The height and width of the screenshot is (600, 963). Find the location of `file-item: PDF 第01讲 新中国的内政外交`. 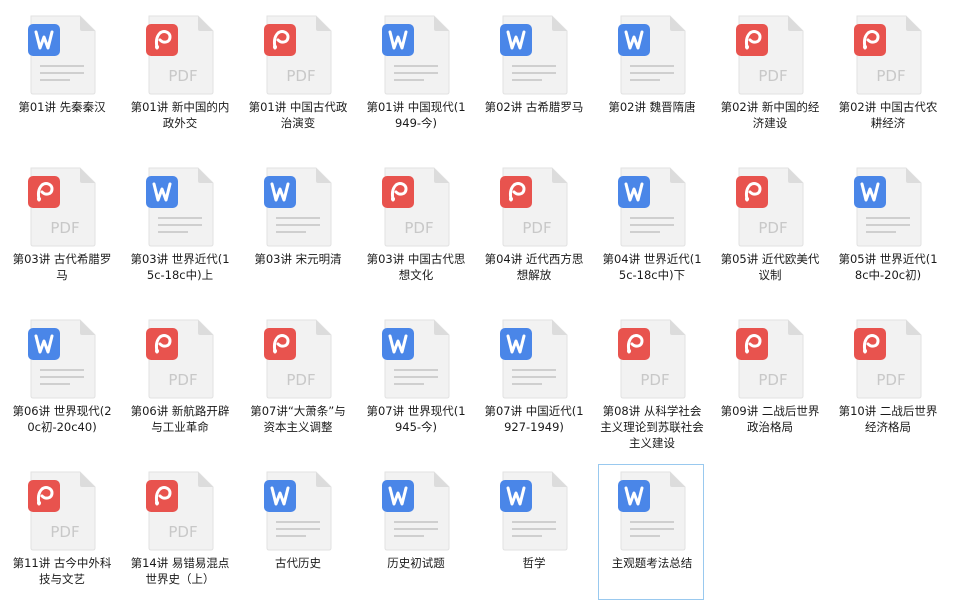

file-item: PDF 第01讲 新中国的内政外交 is located at coordinates (179, 76).